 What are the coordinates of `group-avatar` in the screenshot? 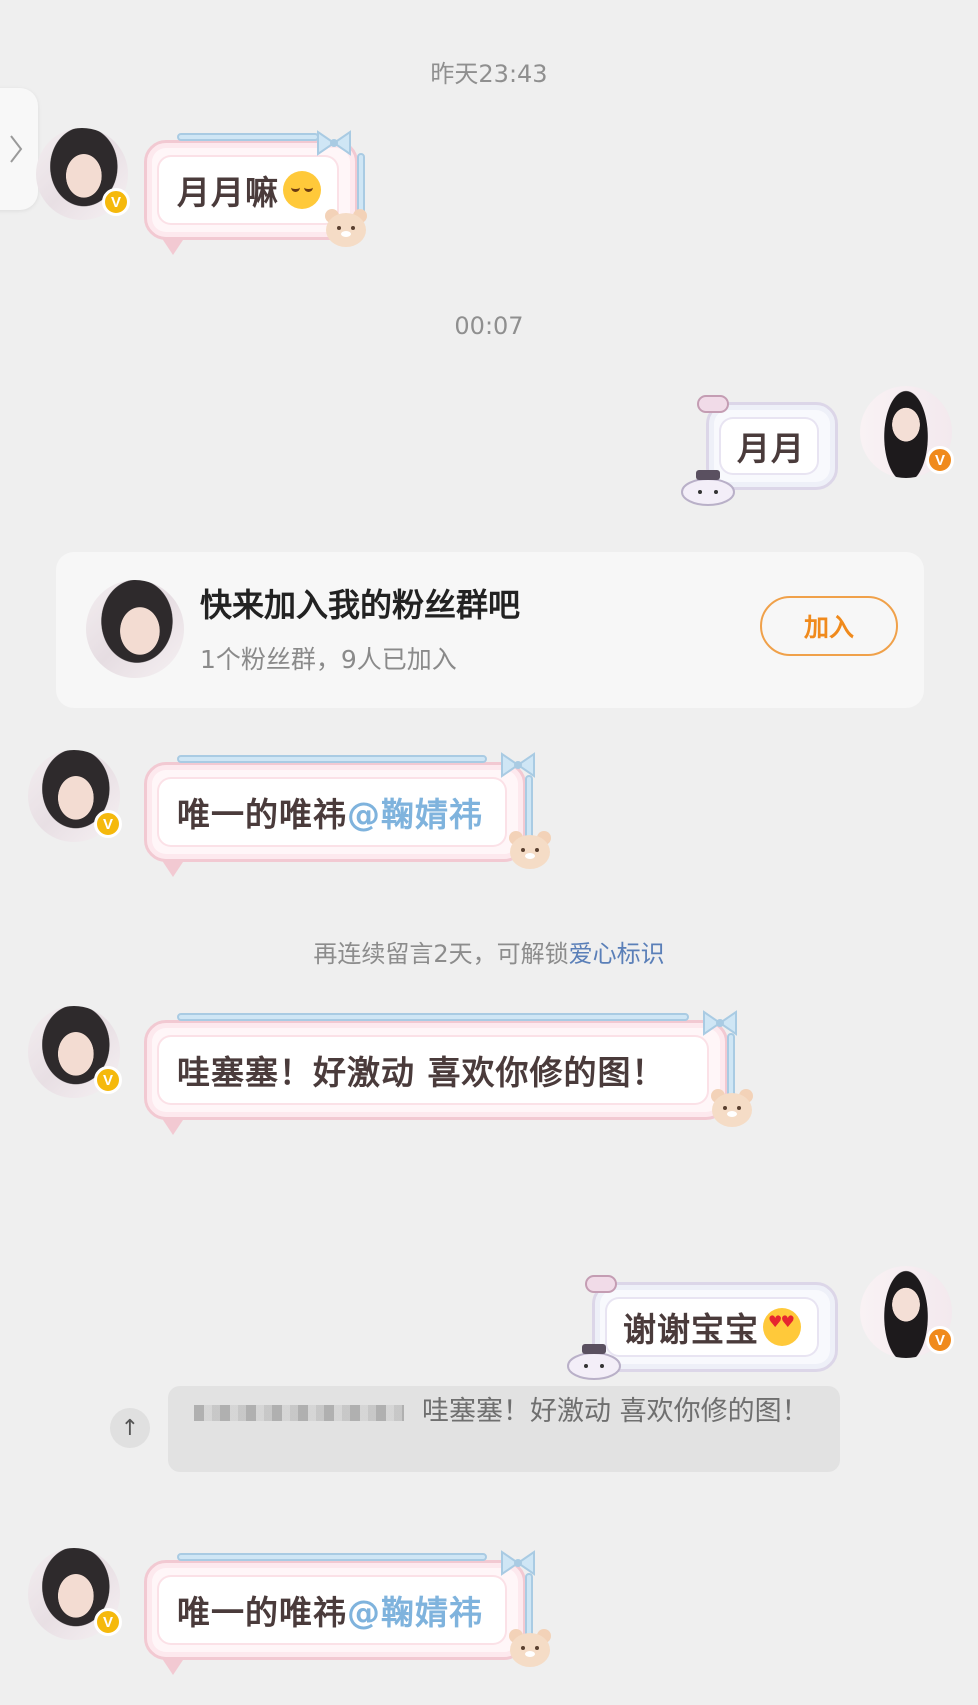 It's located at (135, 629).